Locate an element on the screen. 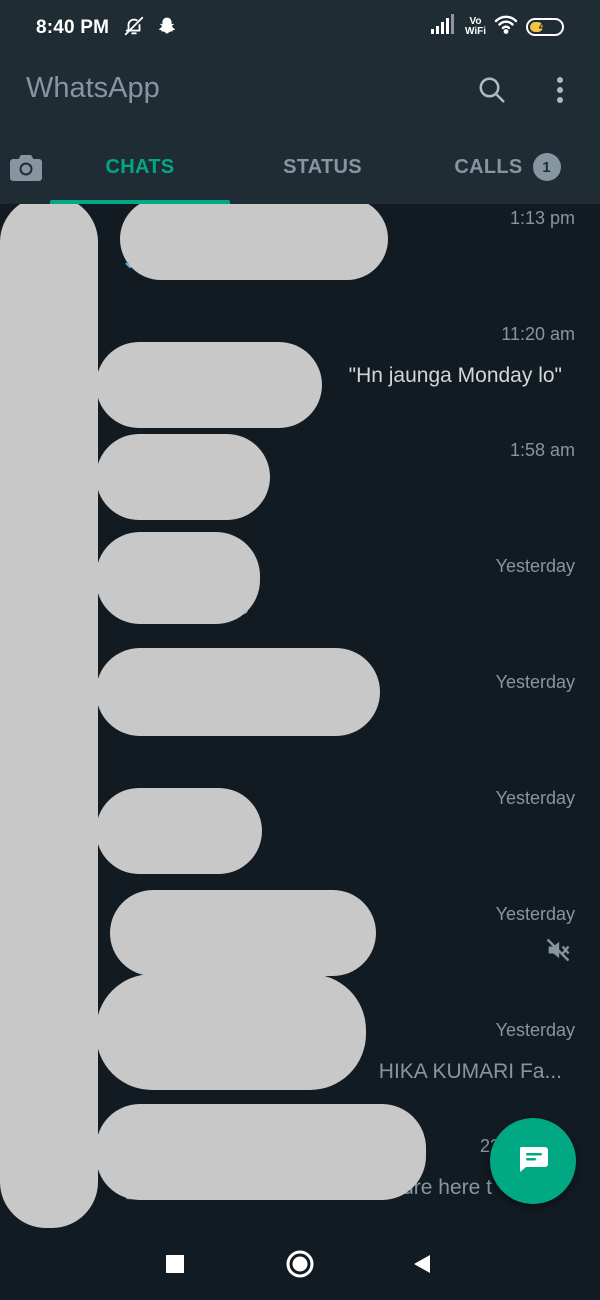 Image resolution: width=600 pixels, height=1300 pixels. tab-chats-label: CHATS is located at coordinates (140, 166).